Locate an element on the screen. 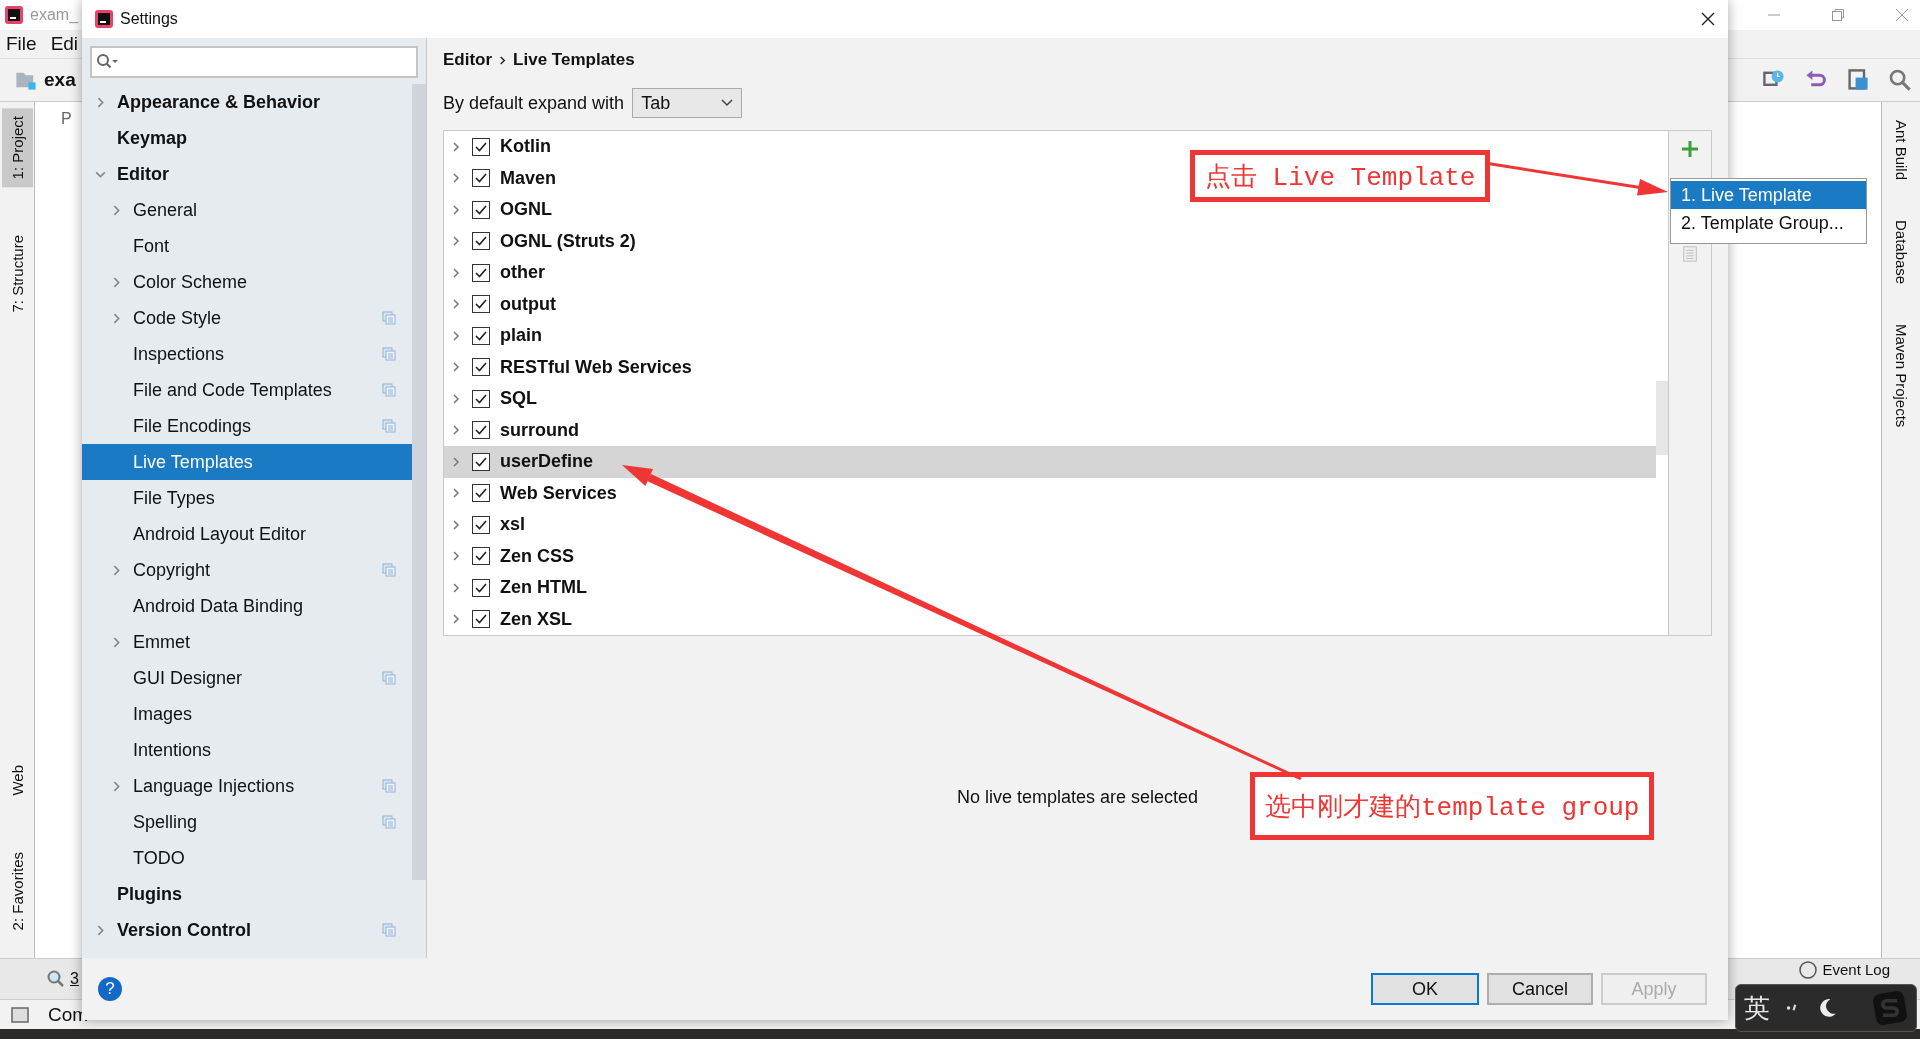  sidebar-item: Images is located at coordinates (247, 714).